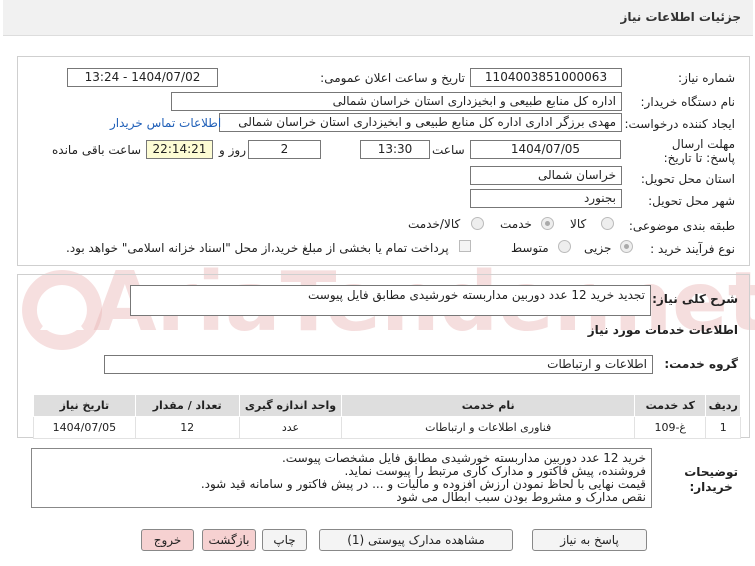 This screenshot has height=566, width=755. What do you see at coordinates (546, 175) in the screenshot?
I see `province-field: خراسان شمالی` at bounding box center [546, 175].